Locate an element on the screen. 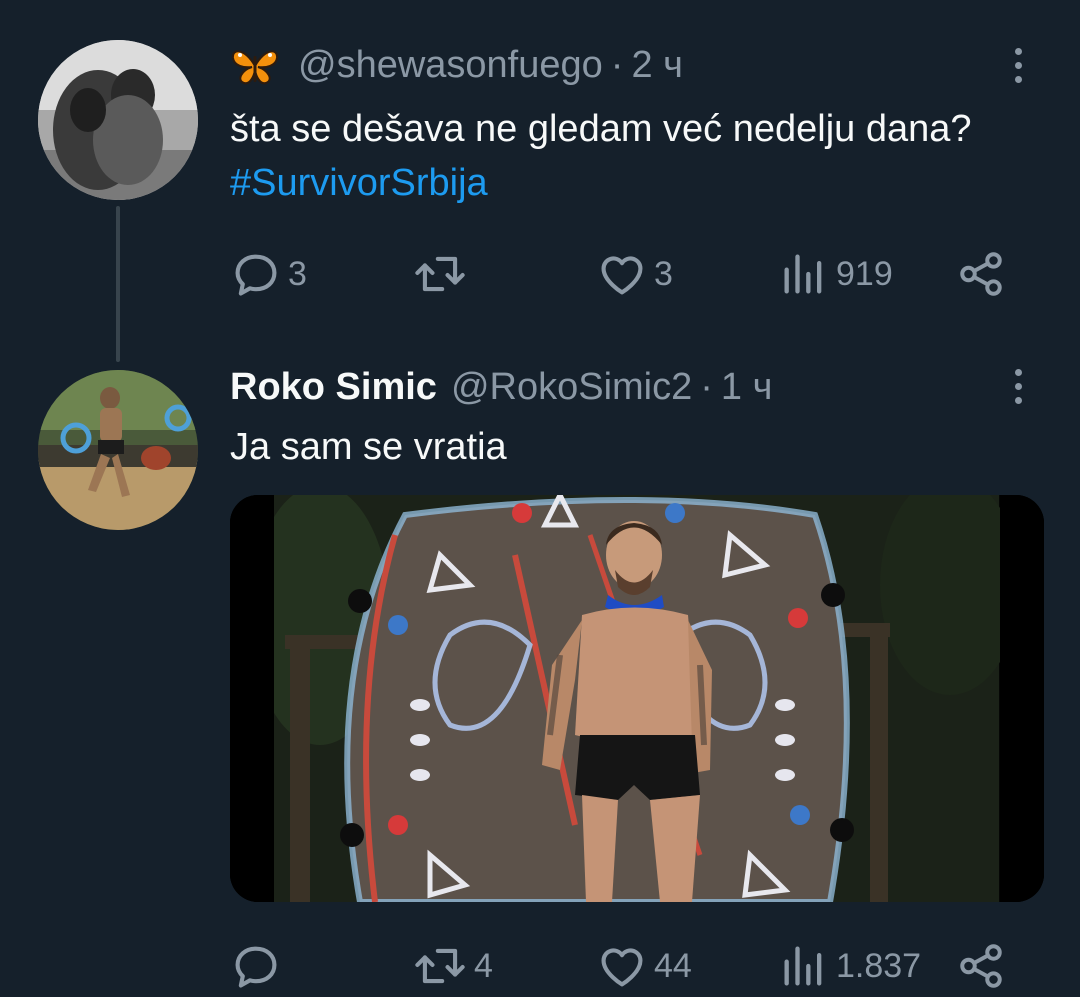 This screenshot has height=997, width=1080. thread-line is located at coordinates (118, 284).